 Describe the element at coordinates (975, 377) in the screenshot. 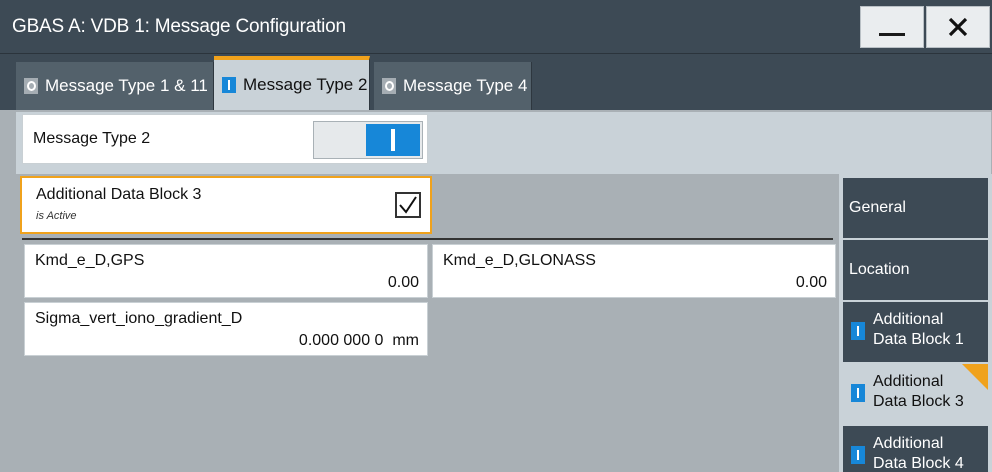

I see `active-corner-marker` at that location.